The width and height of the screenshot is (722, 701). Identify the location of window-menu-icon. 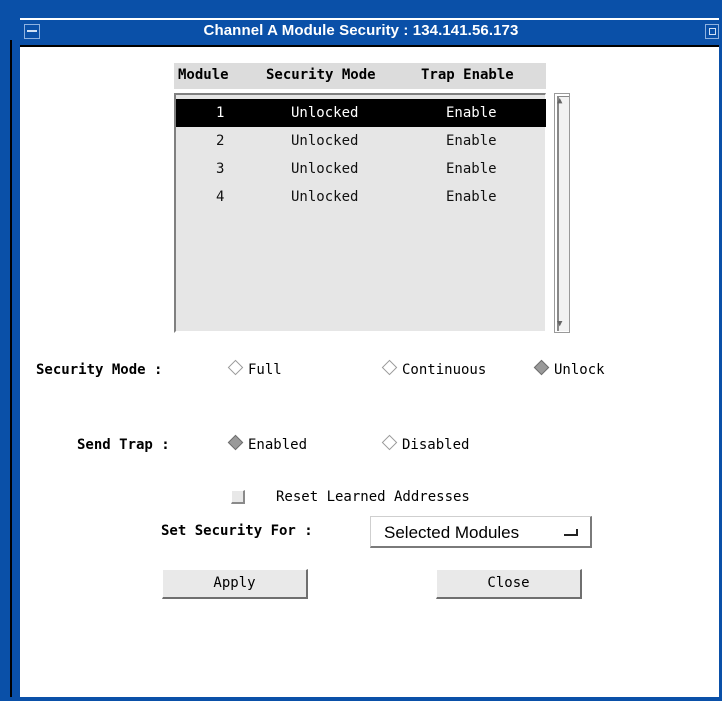
(32, 31).